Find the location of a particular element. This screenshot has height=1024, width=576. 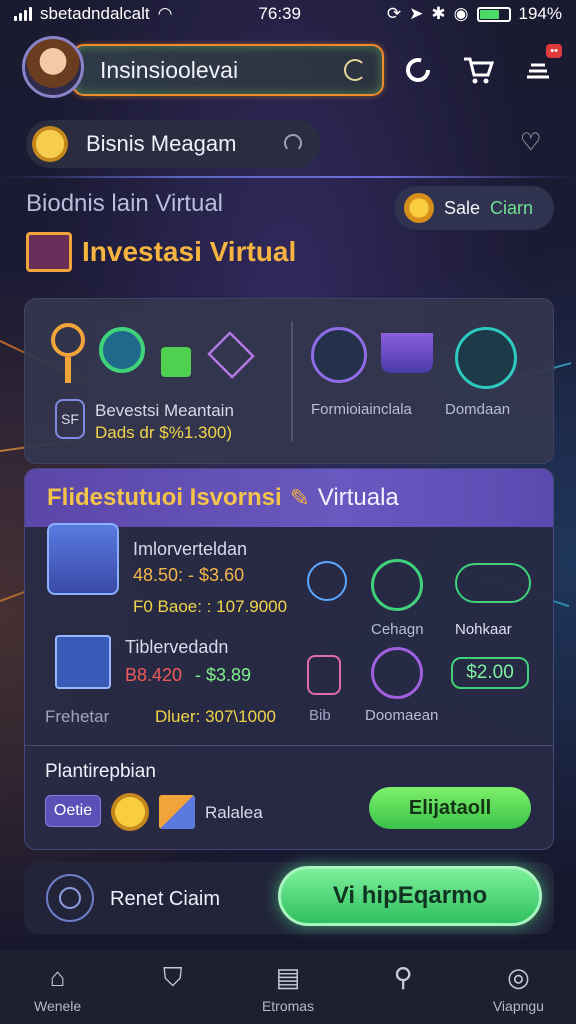

status-chip: Oetie is located at coordinates (73, 811).